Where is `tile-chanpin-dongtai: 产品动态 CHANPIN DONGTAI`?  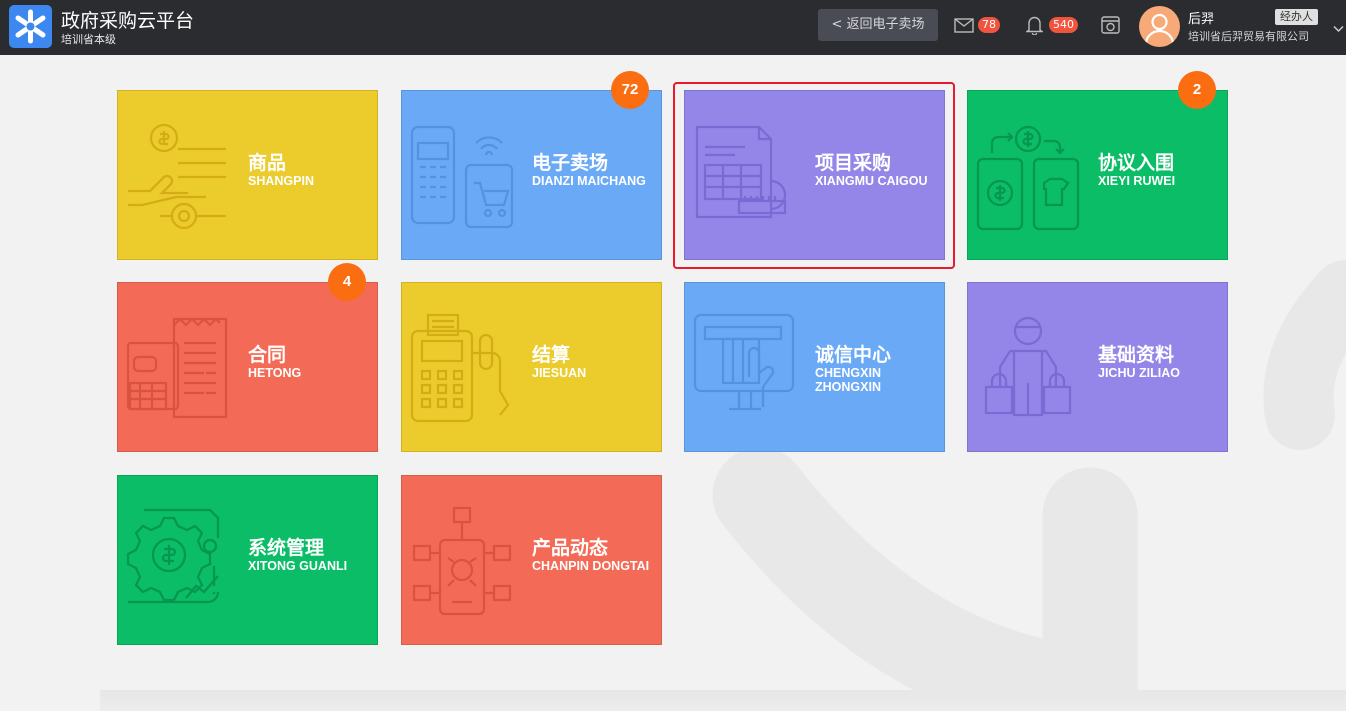 tile-chanpin-dongtai: 产品动态 CHANPIN DONGTAI is located at coordinates (531, 560).